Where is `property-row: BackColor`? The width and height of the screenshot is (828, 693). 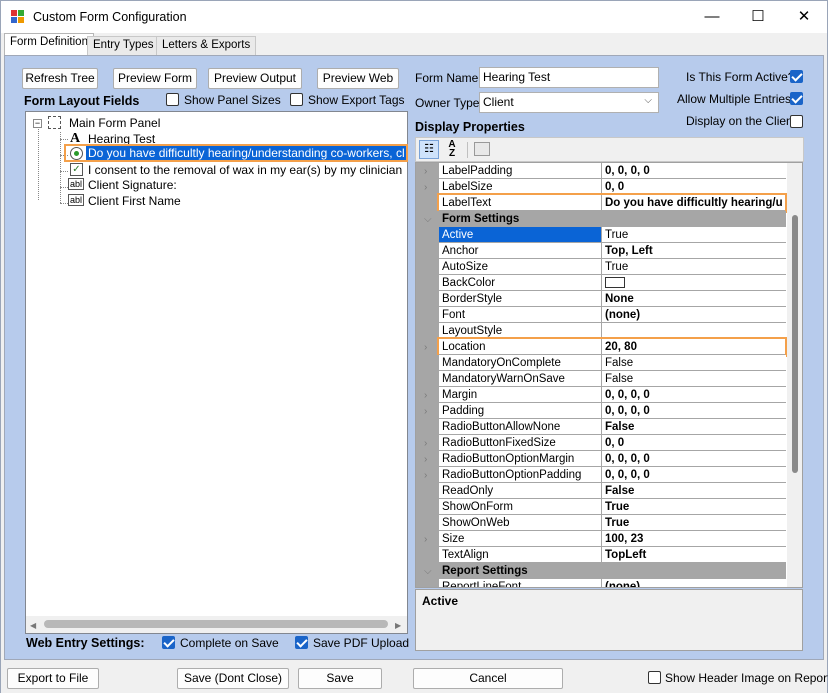 property-row: BackColor is located at coordinates (601, 283).